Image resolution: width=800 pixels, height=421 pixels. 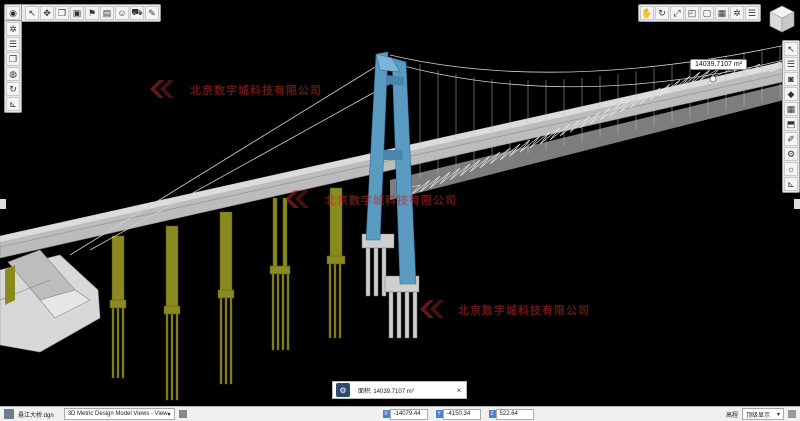 What do you see at coordinates (77, 13) in the screenshot?
I see `cube-icon: ▣` at bounding box center [77, 13].